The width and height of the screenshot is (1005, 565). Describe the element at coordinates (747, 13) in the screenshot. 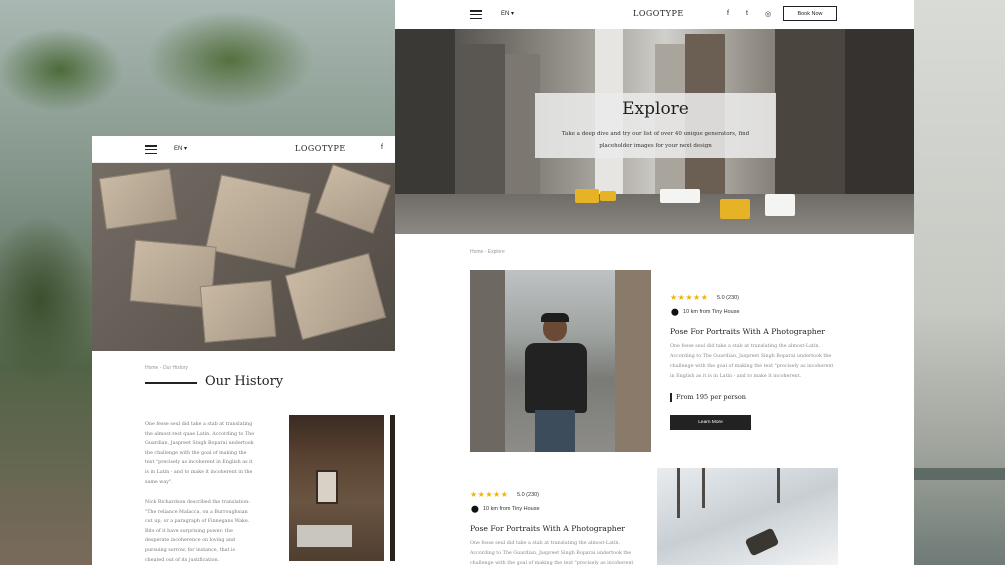

I see `twitter-icon: t` at that location.